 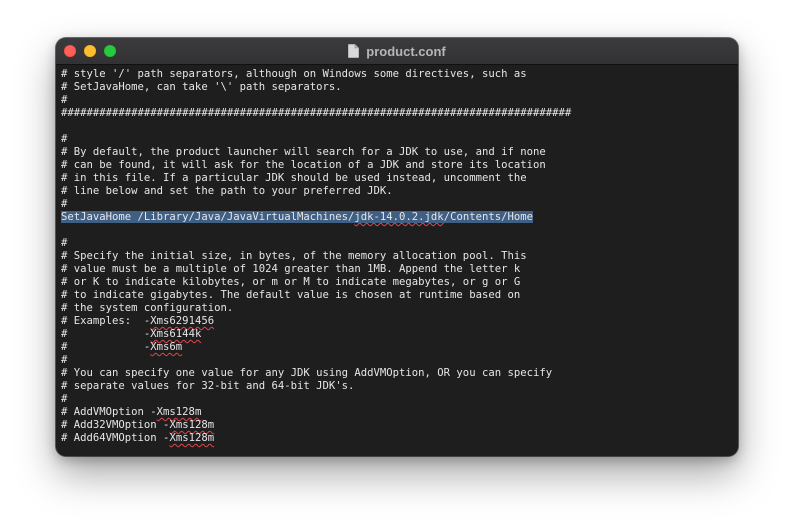 What do you see at coordinates (109, 412) in the screenshot?
I see `text-segment: # AddVMOption -` at bounding box center [109, 412].